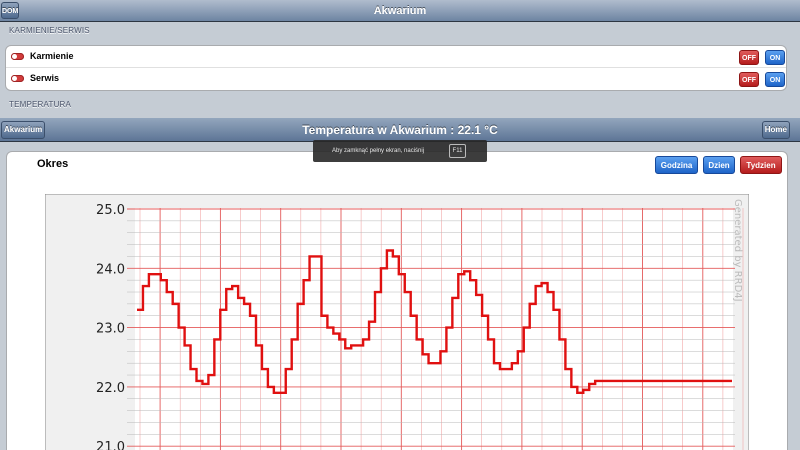 The image size is (800, 450). I want to click on temperature-section-title: TEMPERATURA, so click(40, 104).